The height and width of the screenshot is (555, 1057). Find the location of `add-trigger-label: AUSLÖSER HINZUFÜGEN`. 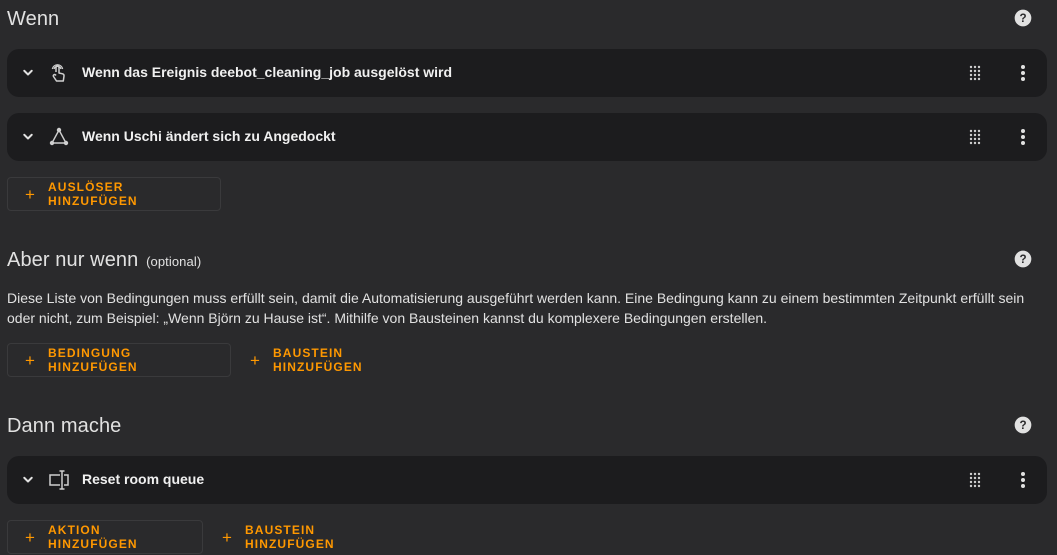

add-trigger-label: AUSLÖSER HINZUFÜGEN is located at coordinates (93, 194).